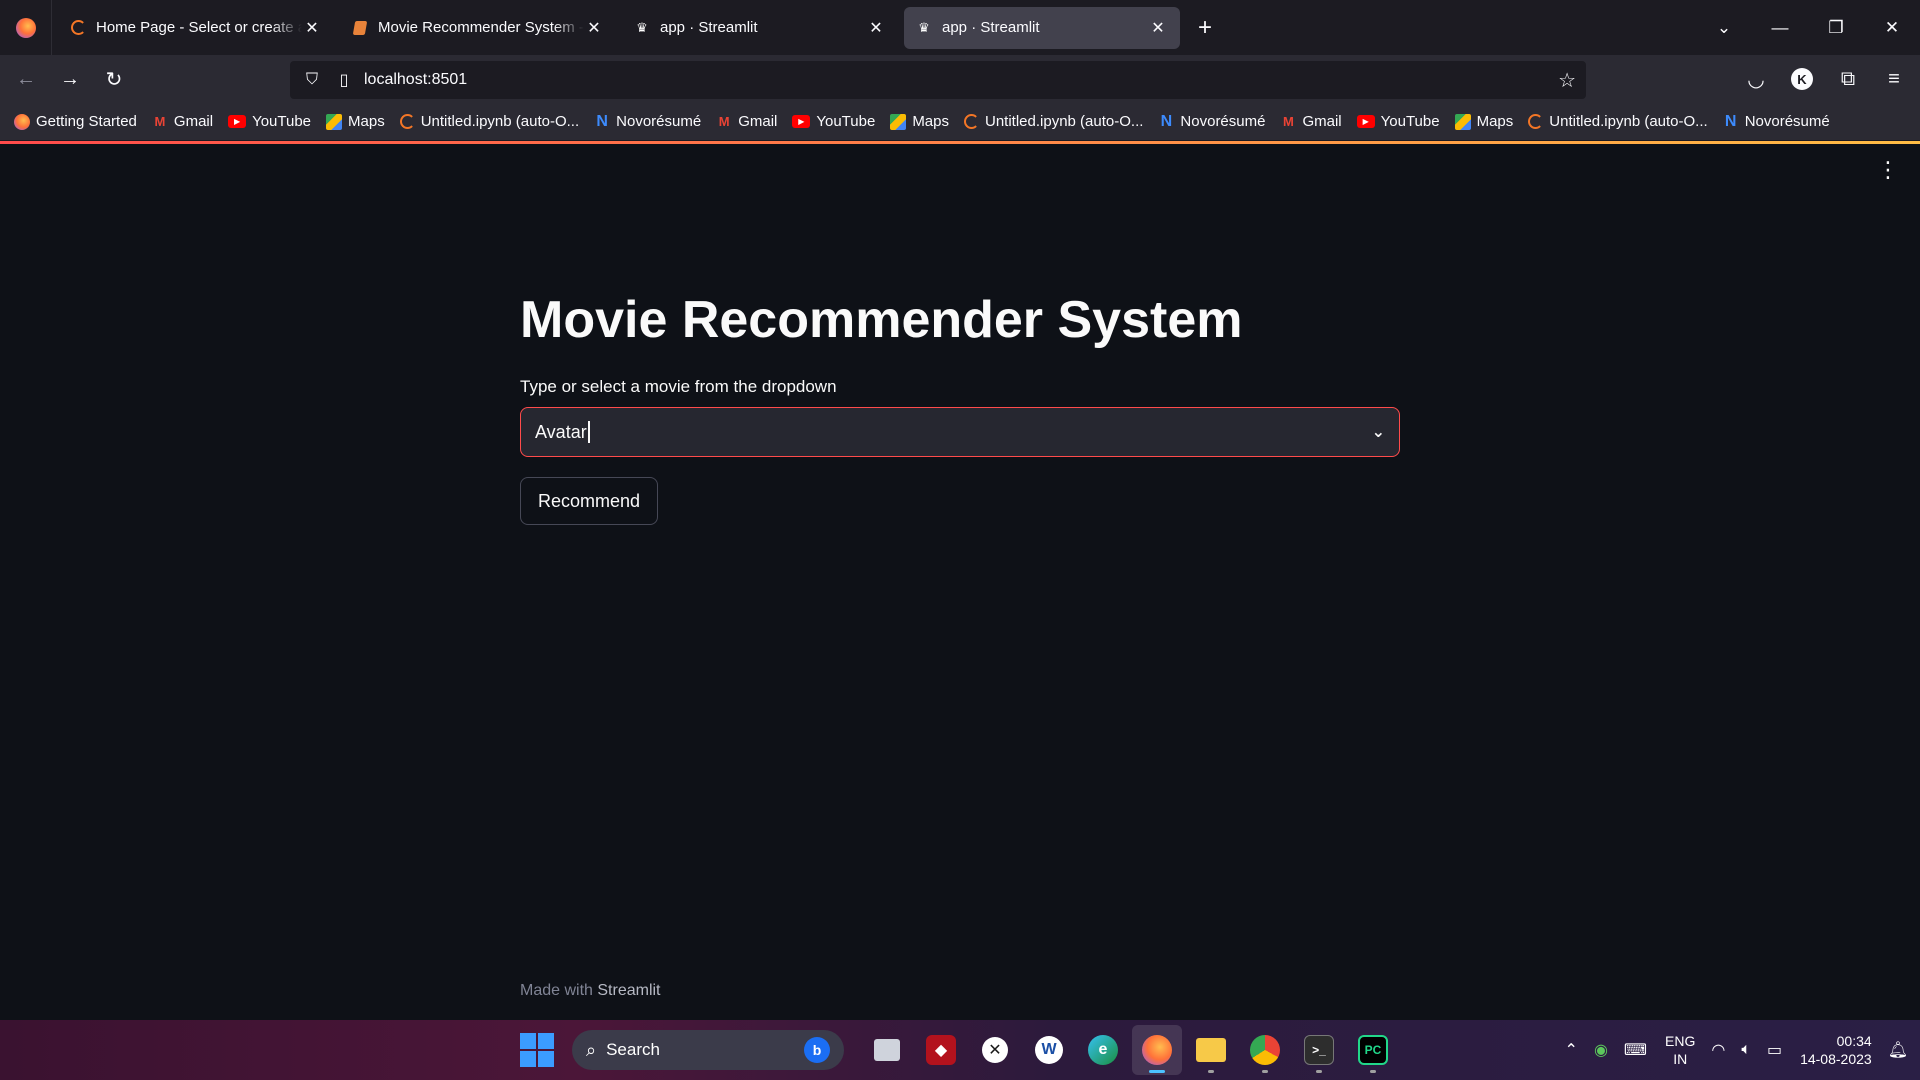  Describe the element at coordinates (344, 80) in the screenshot. I see `page-icon: ▯` at that location.